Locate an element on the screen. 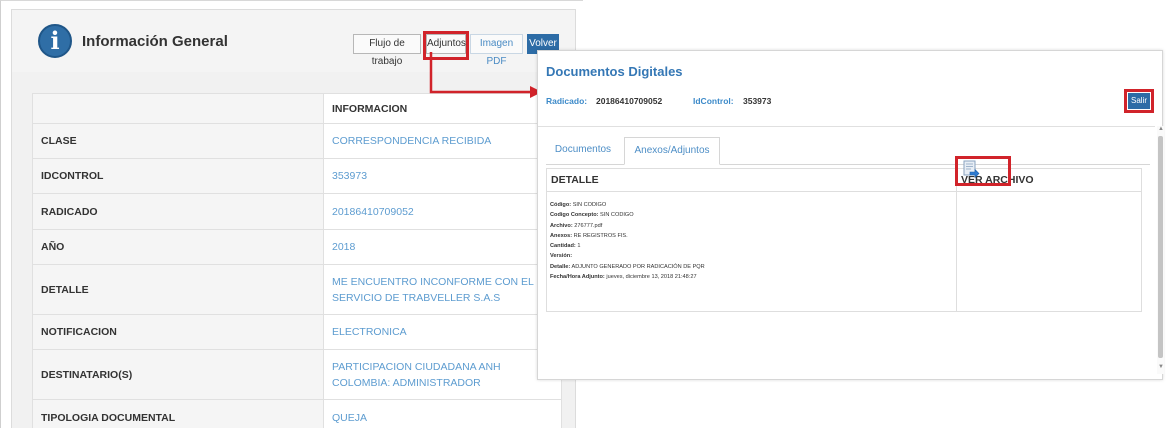 The image size is (1173, 428). tab-anexos-adjuntos: Anexos/Adjuntos is located at coordinates (672, 151).